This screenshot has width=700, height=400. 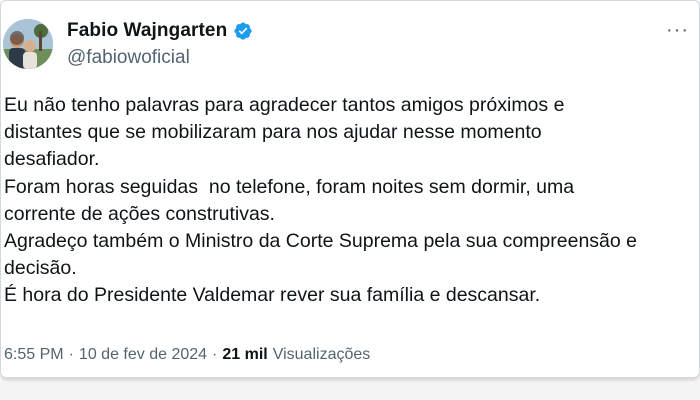 I want to click on more-options-icon: ···, so click(x=677, y=30).